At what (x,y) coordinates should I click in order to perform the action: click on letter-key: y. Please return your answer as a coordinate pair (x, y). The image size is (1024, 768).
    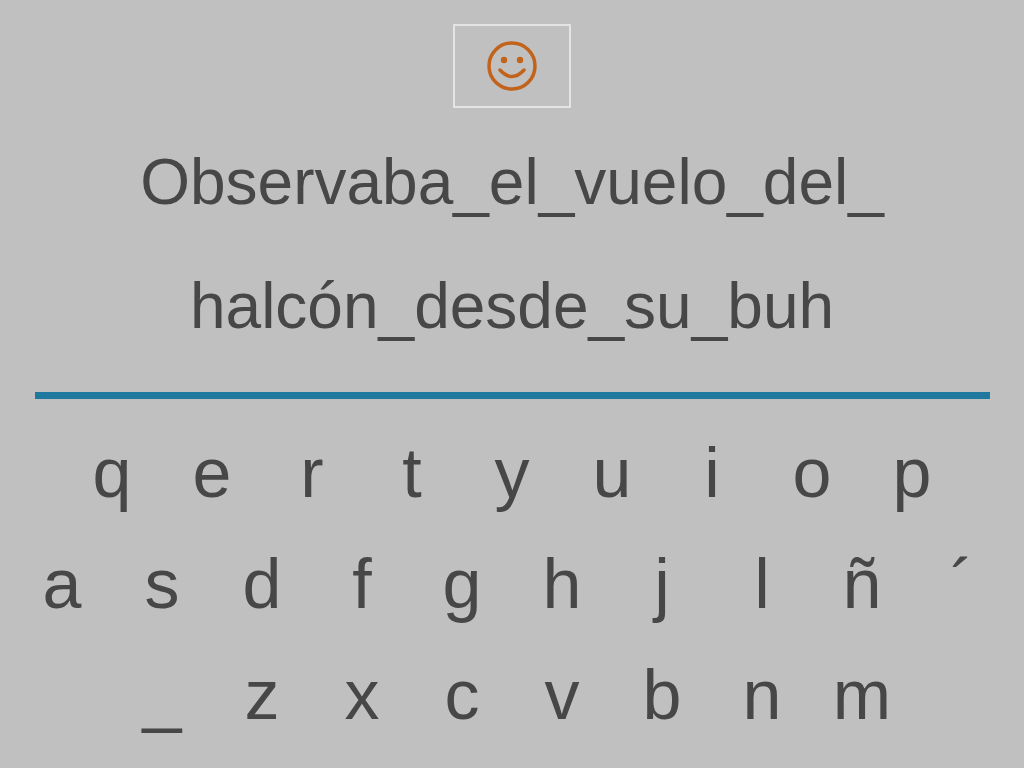
    Looking at the image, I should click on (512, 472).